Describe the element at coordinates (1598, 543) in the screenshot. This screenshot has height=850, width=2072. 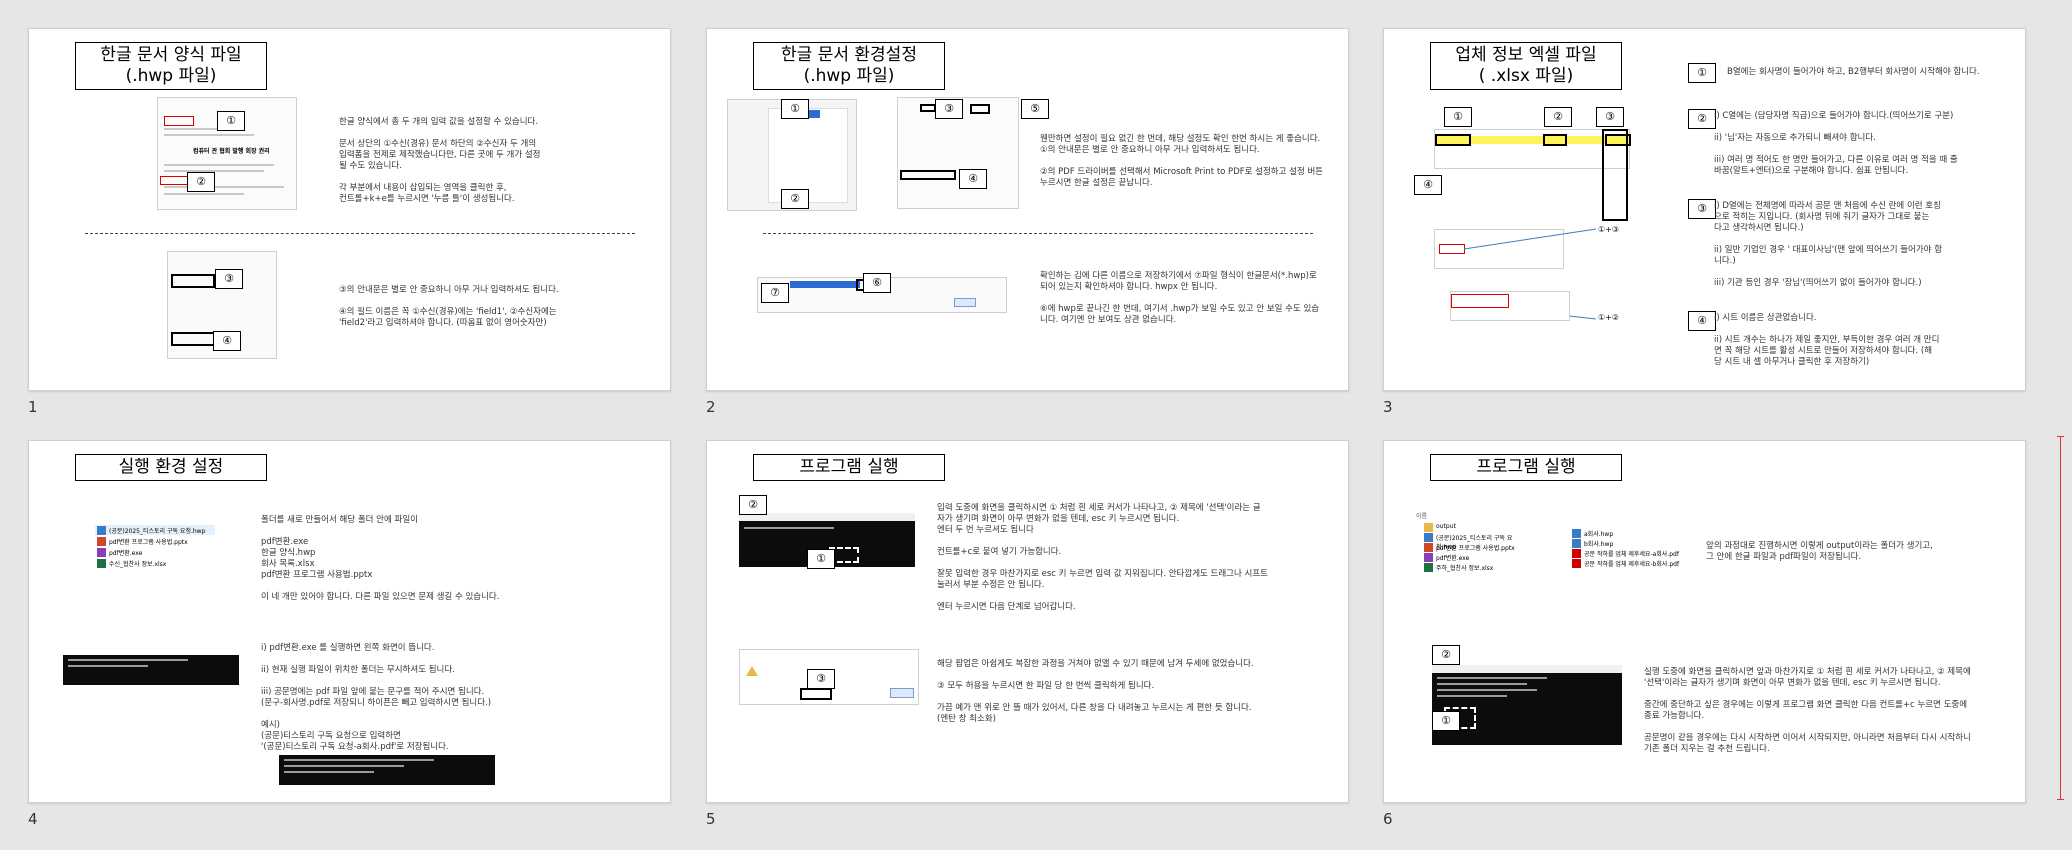
I see `output-file-2: b회사.hwp` at that location.